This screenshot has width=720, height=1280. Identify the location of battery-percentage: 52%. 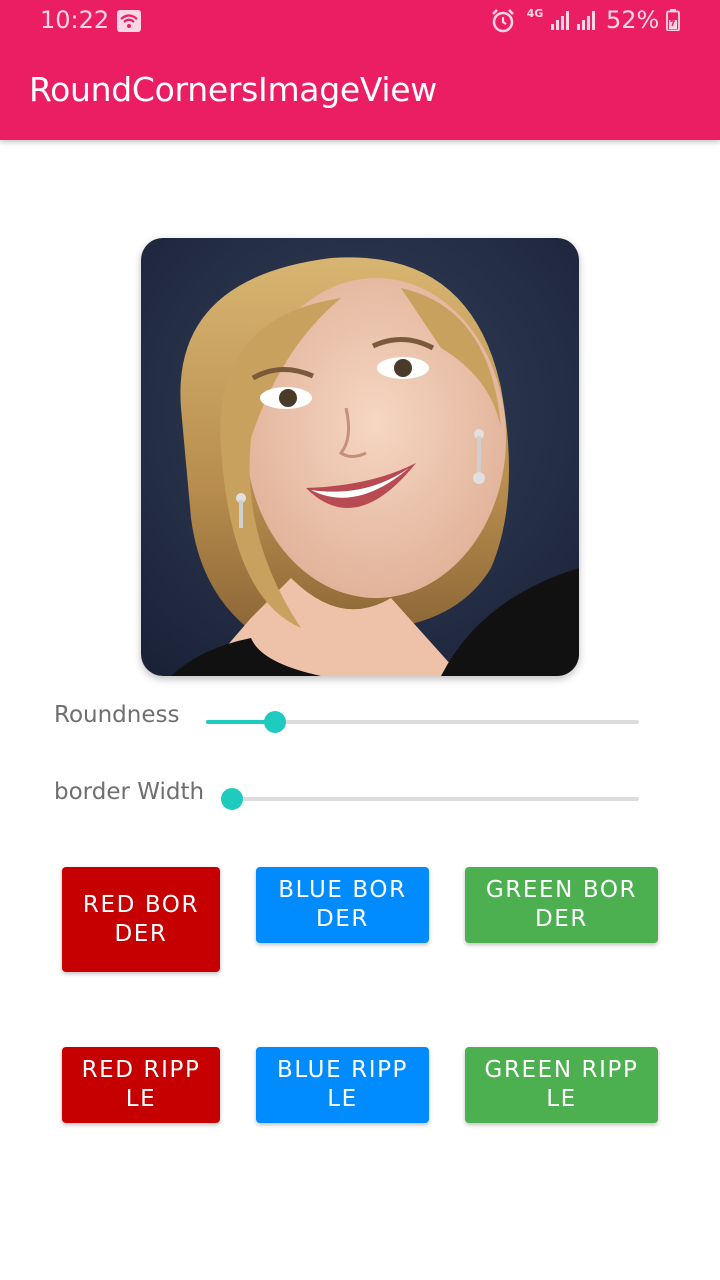
(633, 20).